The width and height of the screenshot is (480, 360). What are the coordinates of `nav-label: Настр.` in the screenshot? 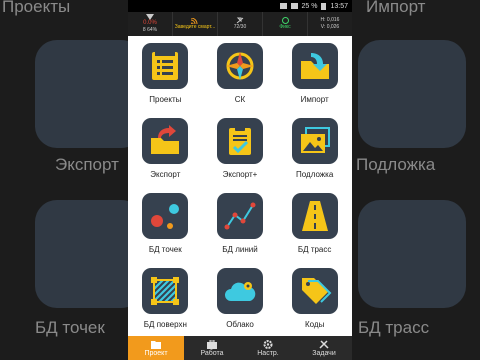 It's located at (268, 353).